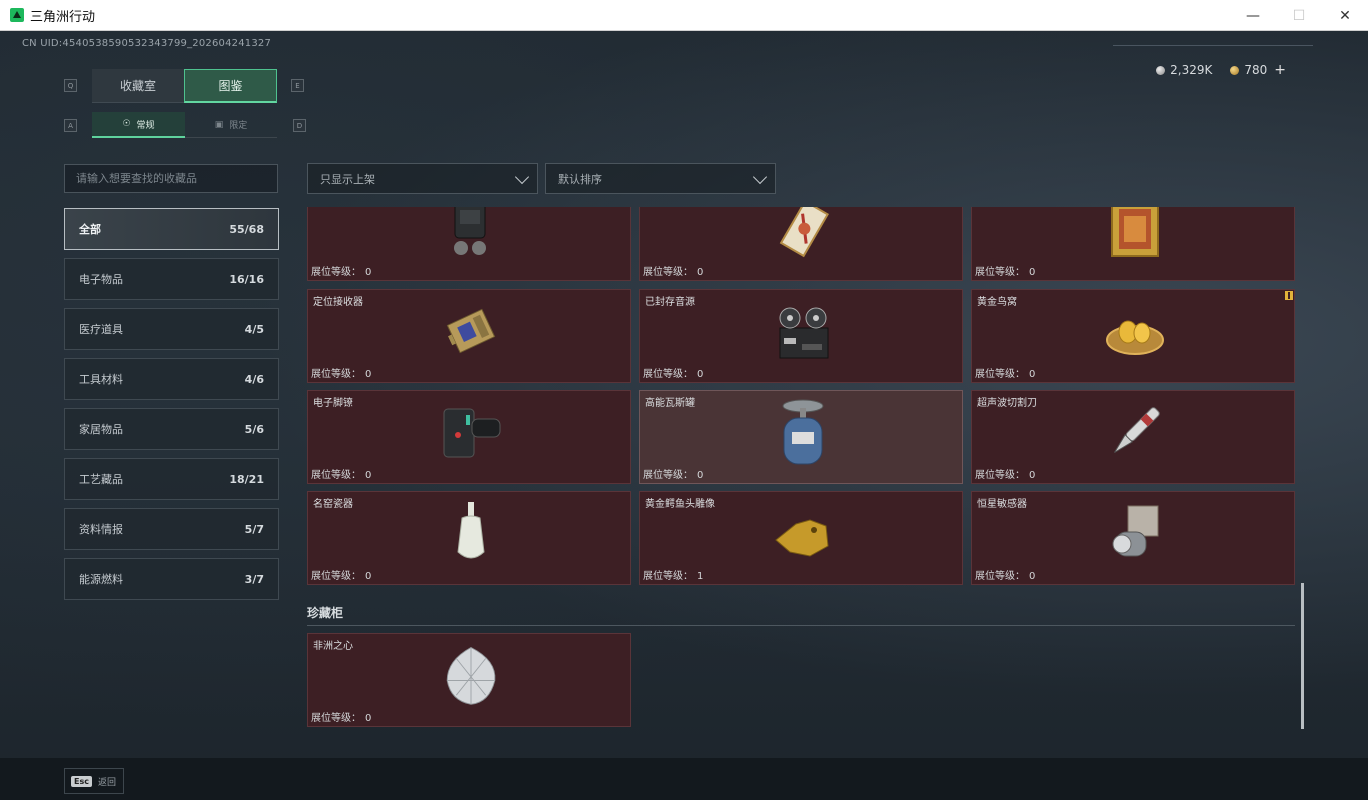  I want to click on shelf-filter-dropdown: 只显示上架, so click(422, 178).